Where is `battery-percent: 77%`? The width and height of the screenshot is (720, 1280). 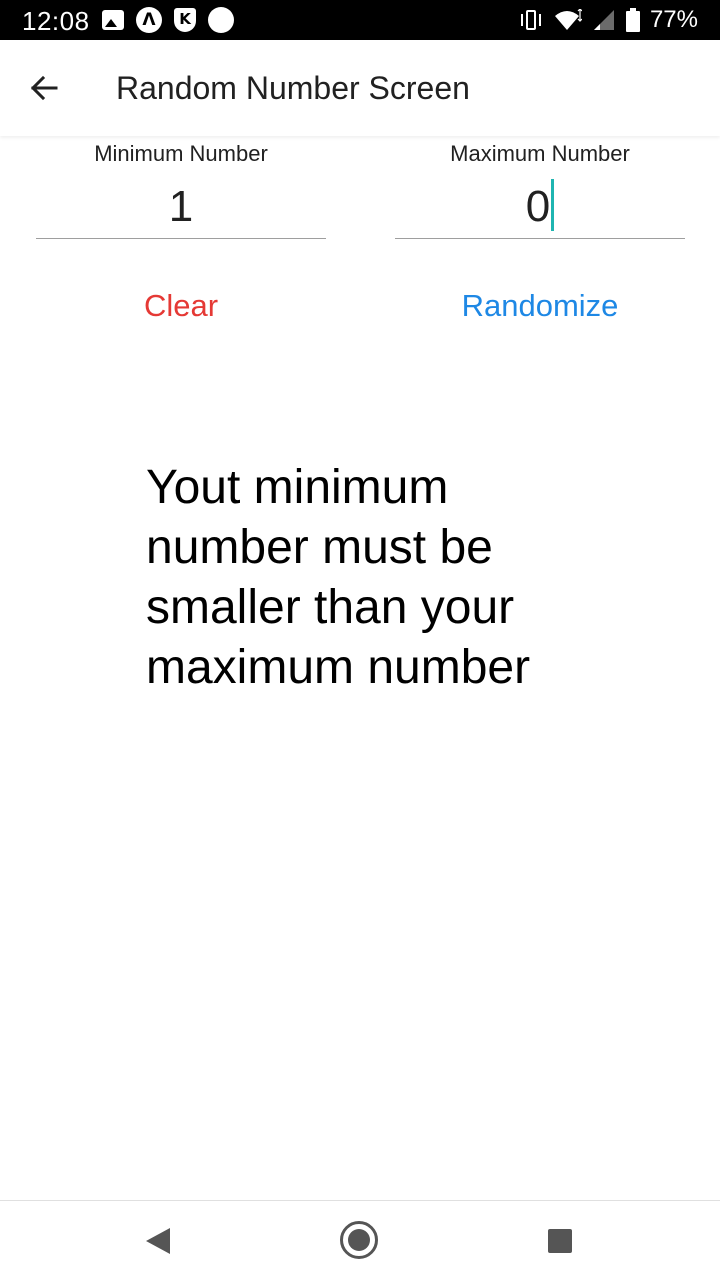 battery-percent: 77% is located at coordinates (673, 19).